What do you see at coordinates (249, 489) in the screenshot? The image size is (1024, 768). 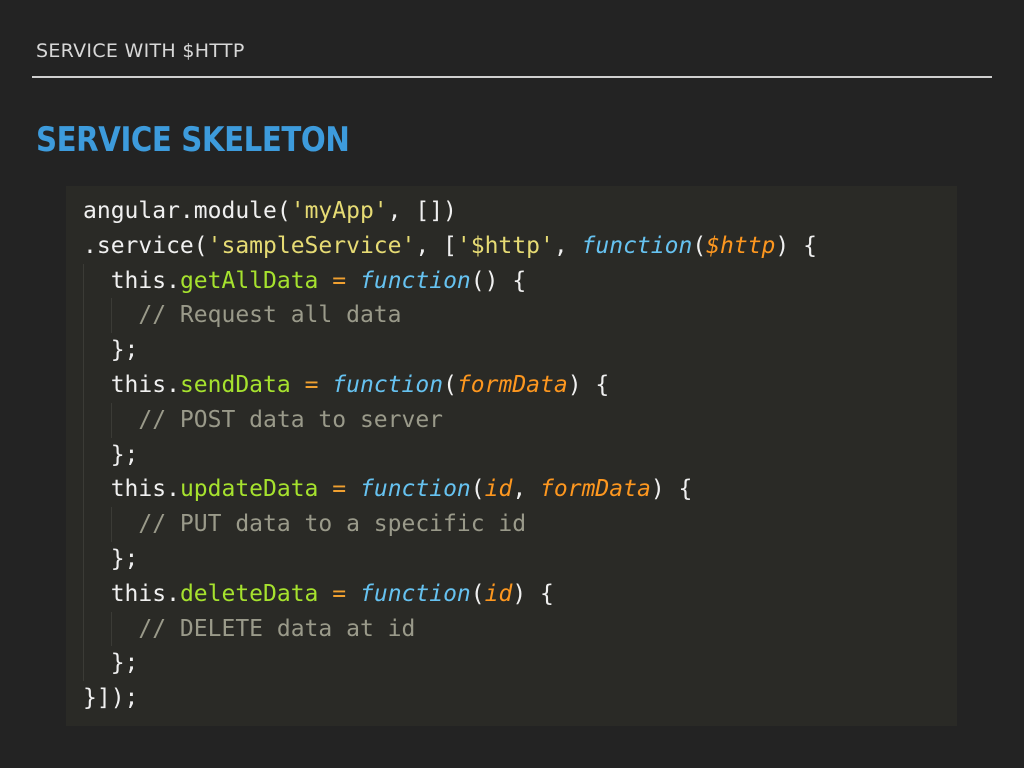 I see `code-token-method: updateData` at bounding box center [249, 489].